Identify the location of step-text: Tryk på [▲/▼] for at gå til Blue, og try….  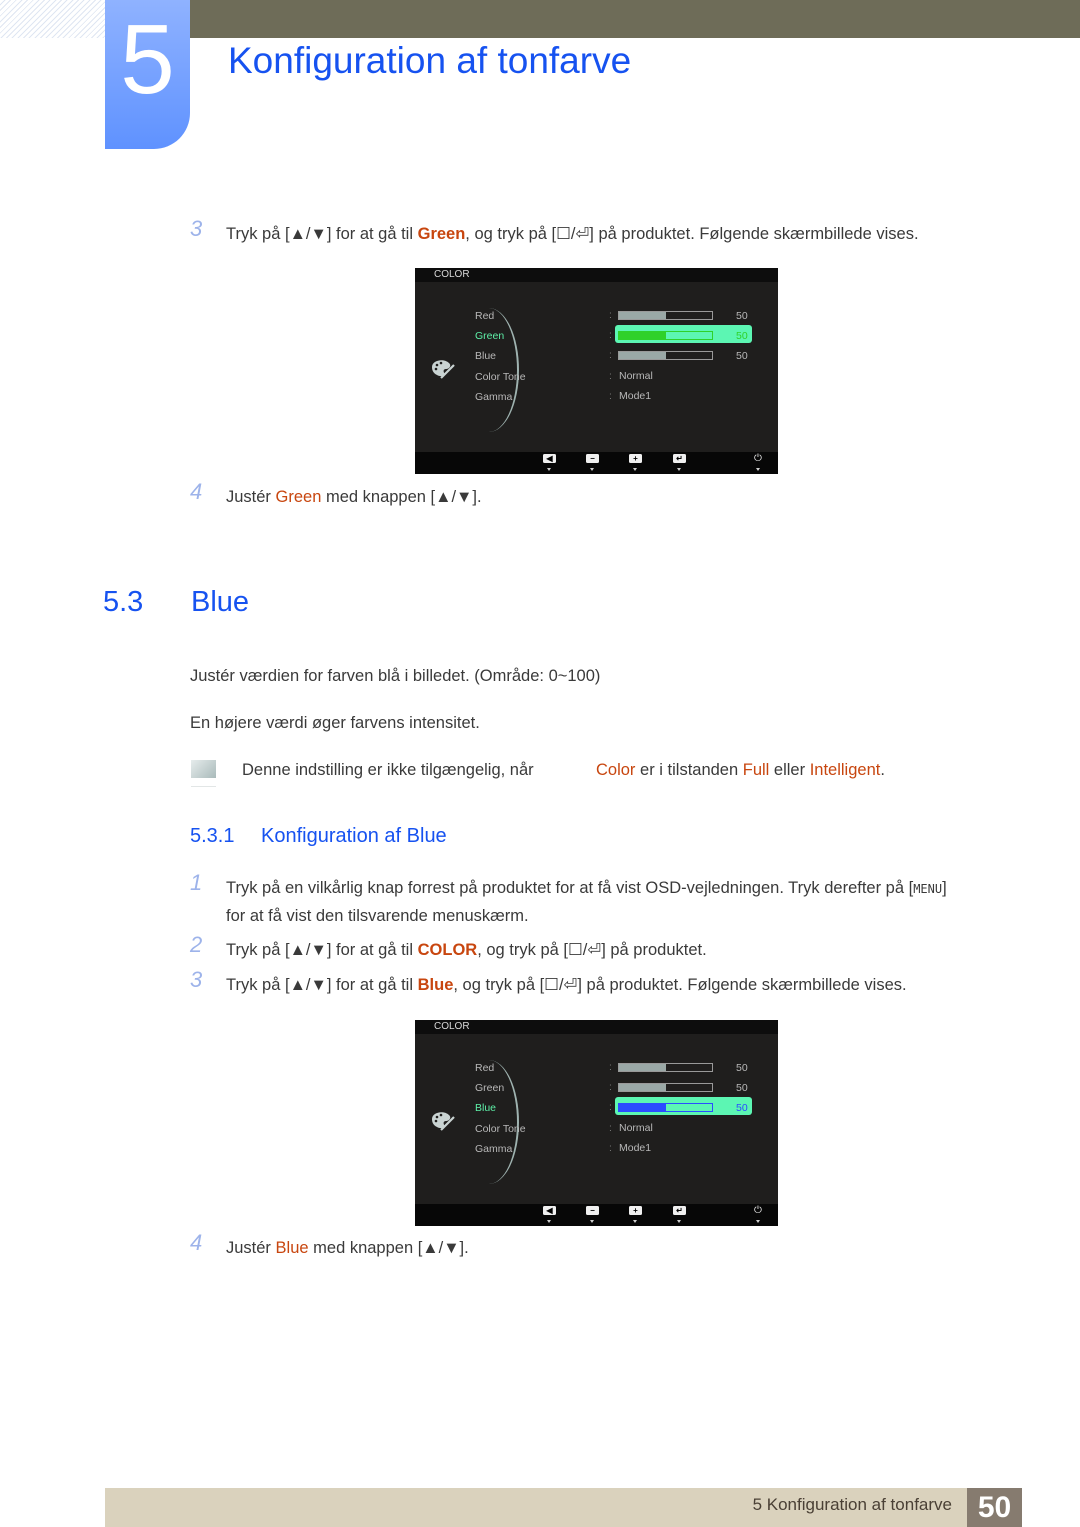
(566, 985).